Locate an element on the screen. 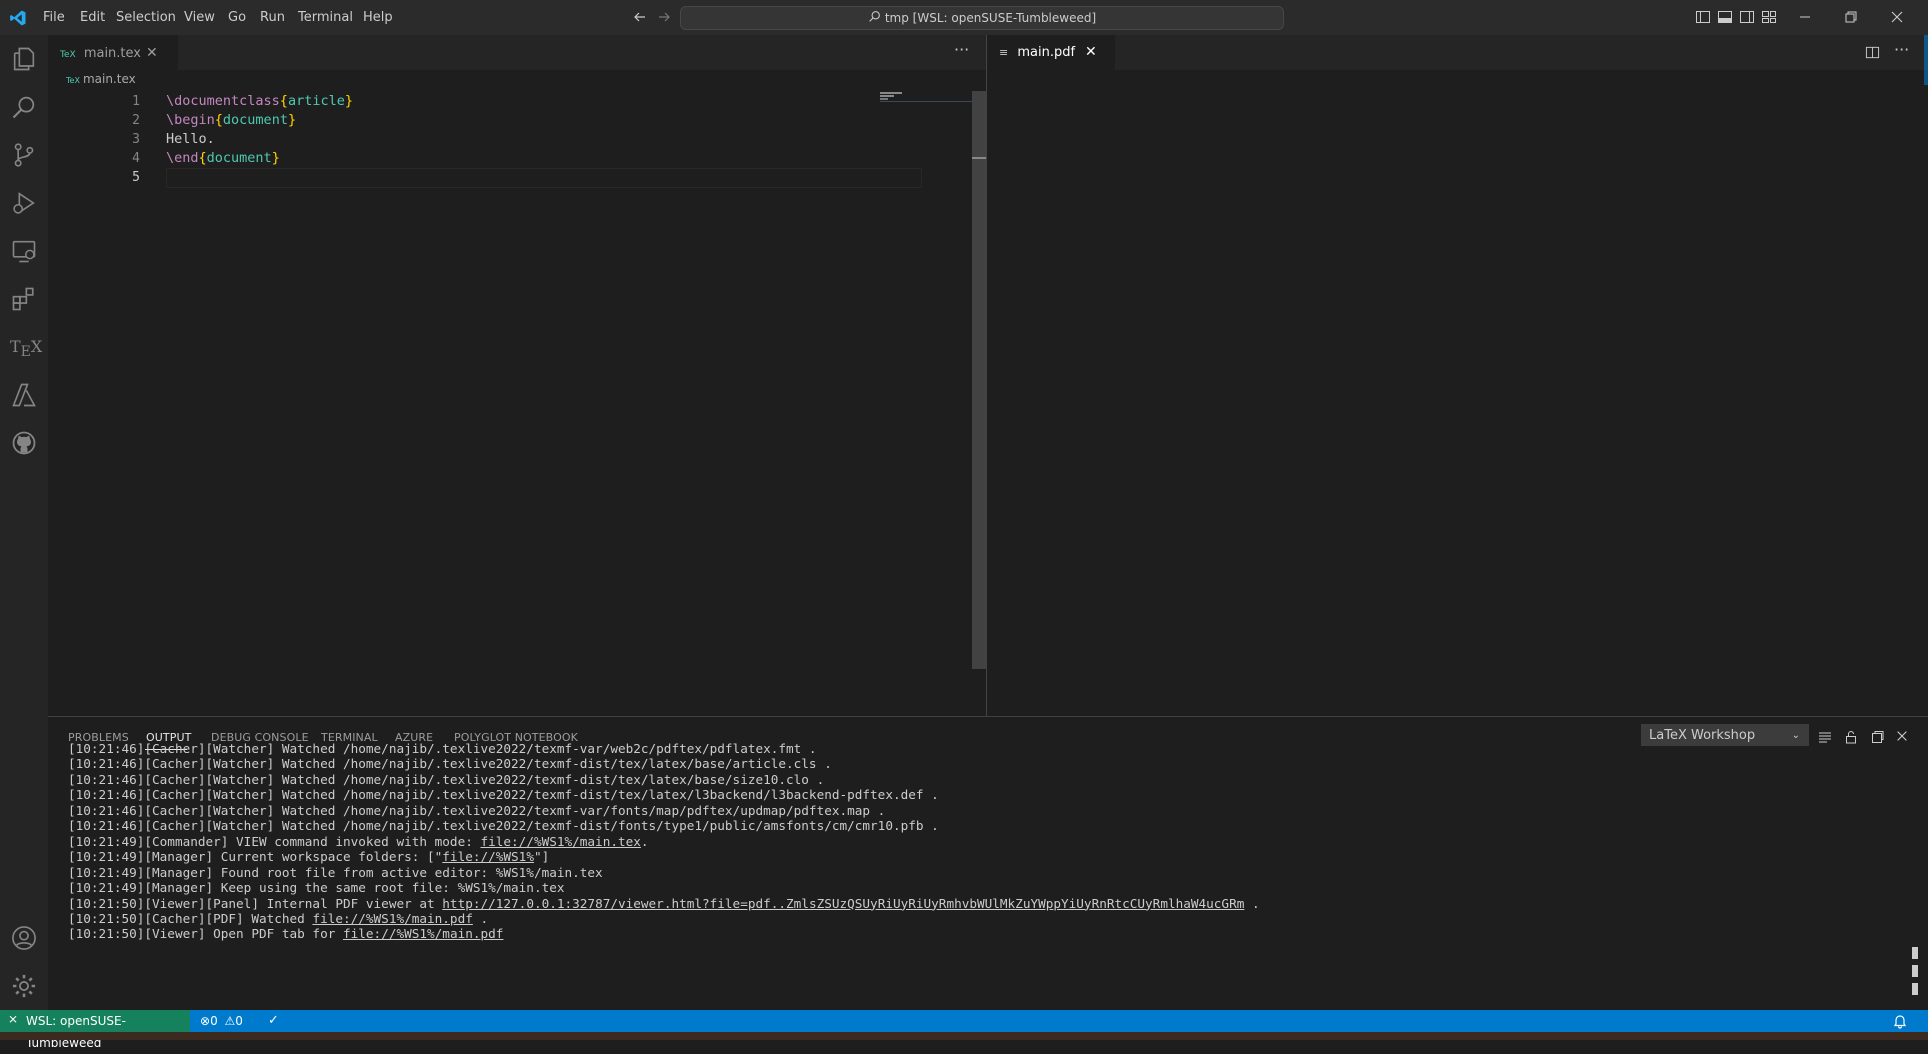  line-number: 3 is located at coordinates (136, 139).